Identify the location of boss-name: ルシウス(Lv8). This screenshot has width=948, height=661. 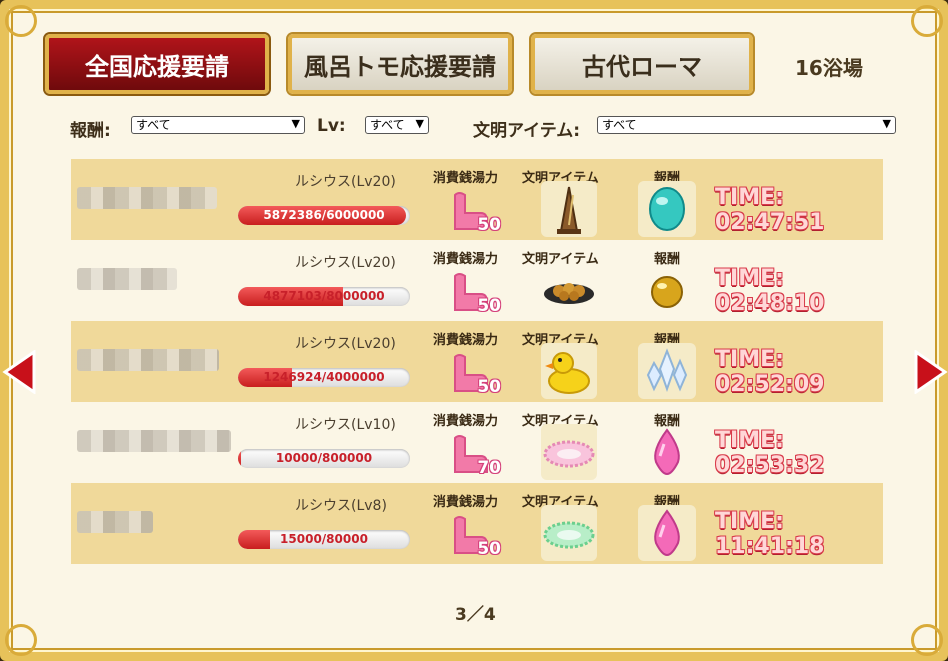
(341, 506).